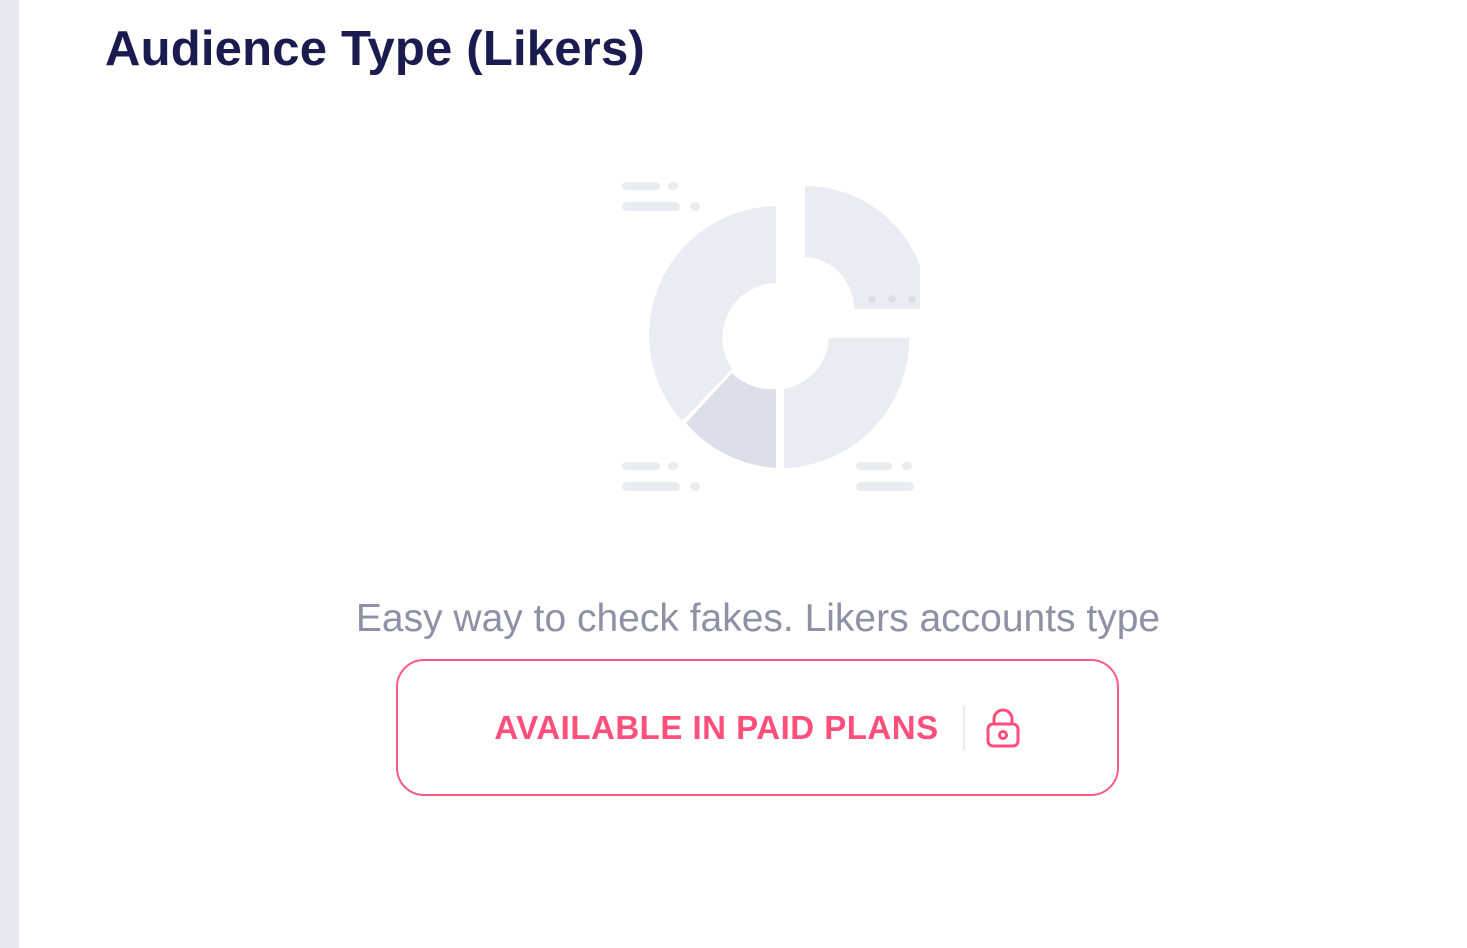  Describe the element at coordinates (716, 727) in the screenshot. I see `cta-label: AVAILABLE IN PAID PLANS` at that location.